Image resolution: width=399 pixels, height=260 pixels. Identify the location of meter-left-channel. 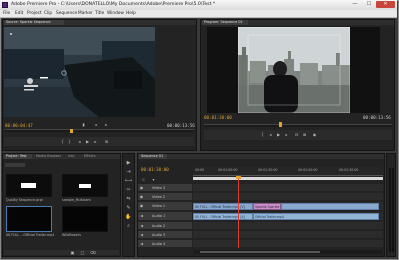
(390, 210).